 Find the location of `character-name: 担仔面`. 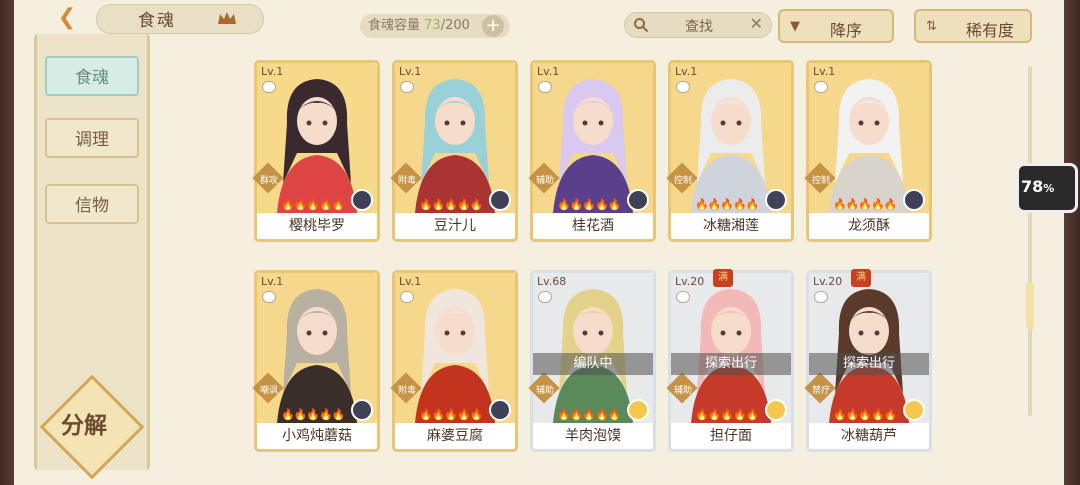

character-name: 担仔面 is located at coordinates (731, 436).